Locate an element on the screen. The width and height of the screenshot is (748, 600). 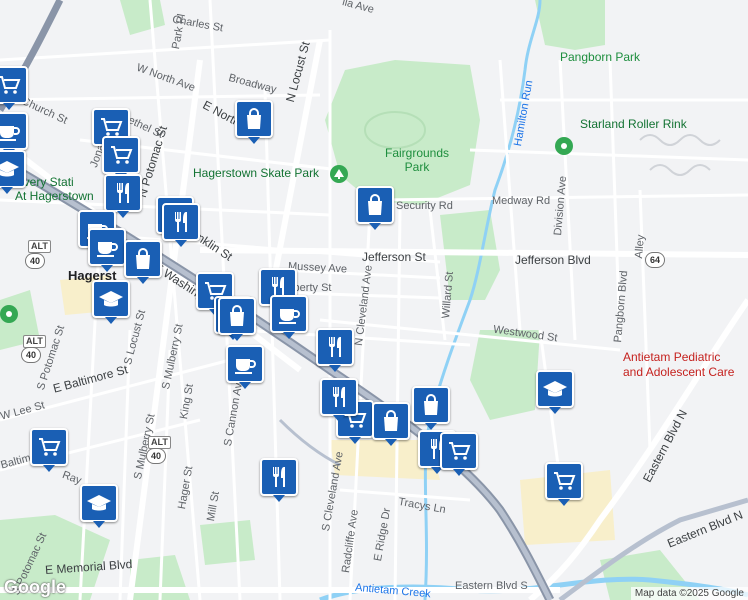
place-label-starland-roller-rink: Starland Roller Rink is located at coordinates (633, 124).